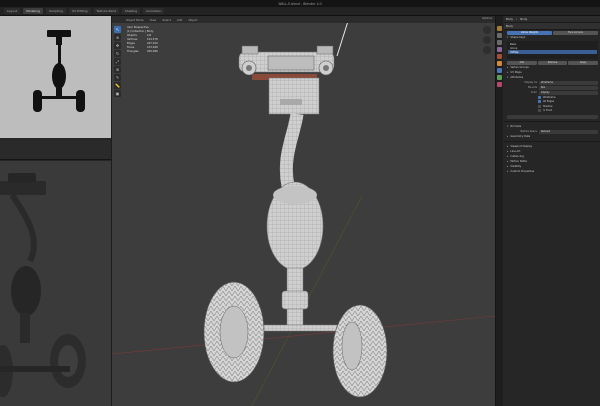  What do you see at coordinates (55, 11) in the screenshot?
I see `workspace-tab: Sculpting` at bounding box center [55, 11].